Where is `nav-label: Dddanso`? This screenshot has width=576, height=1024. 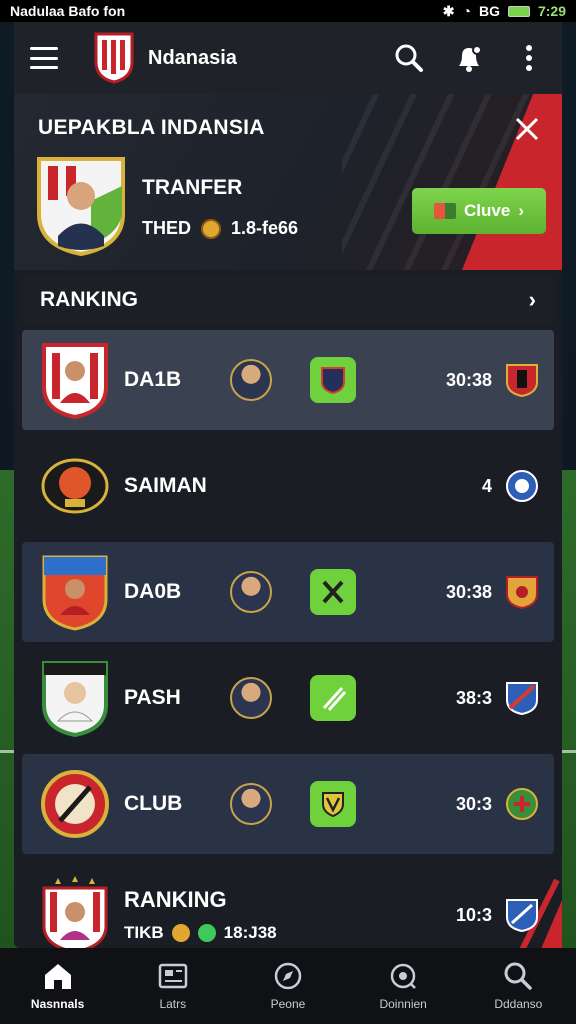
nav-label: Dddanso is located at coordinates (518, 1004).